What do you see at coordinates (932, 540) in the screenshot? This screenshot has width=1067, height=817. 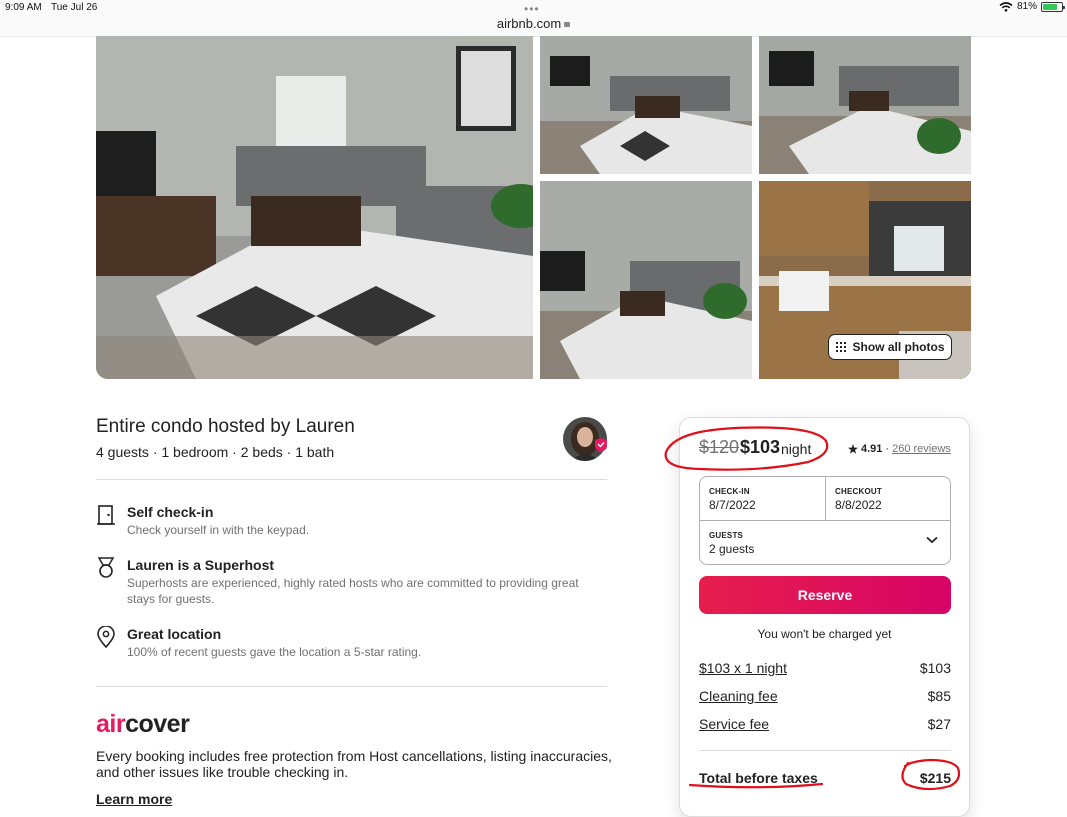 I see `chevron-down-icon` at bounding box center [932, 540].